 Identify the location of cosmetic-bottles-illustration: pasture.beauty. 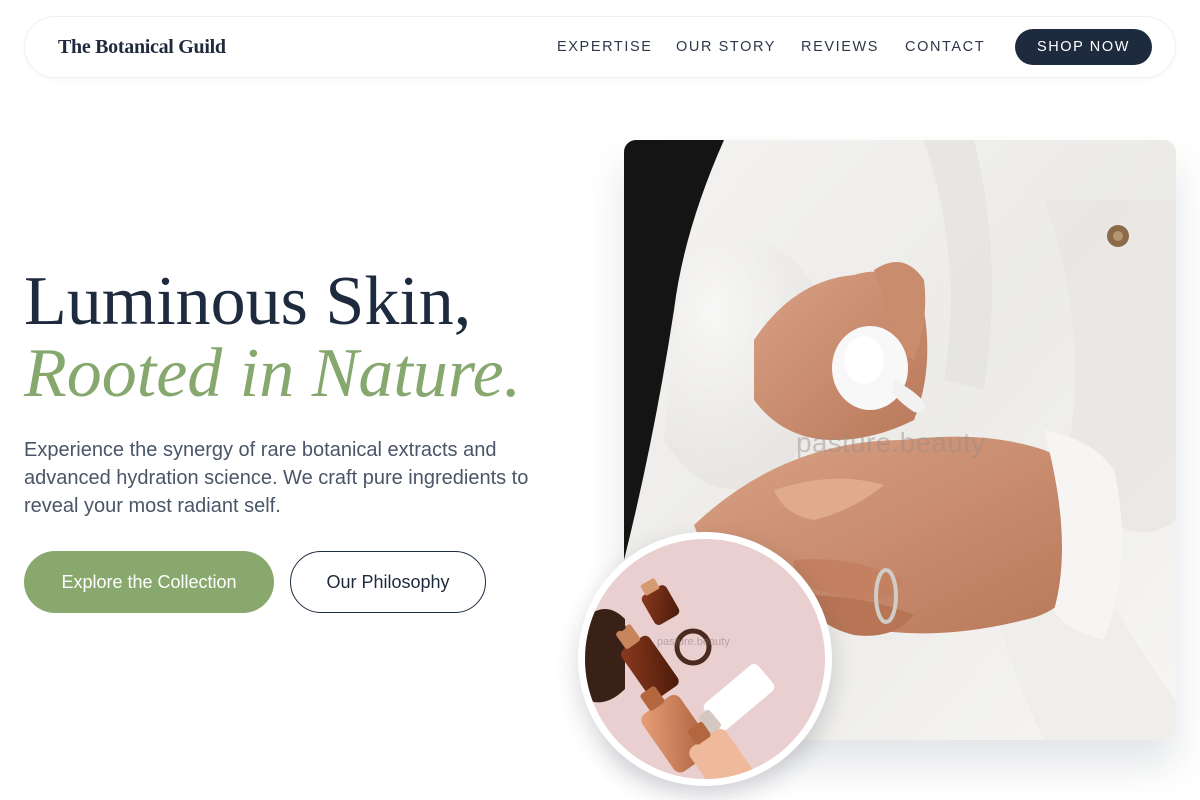
(705, 659).